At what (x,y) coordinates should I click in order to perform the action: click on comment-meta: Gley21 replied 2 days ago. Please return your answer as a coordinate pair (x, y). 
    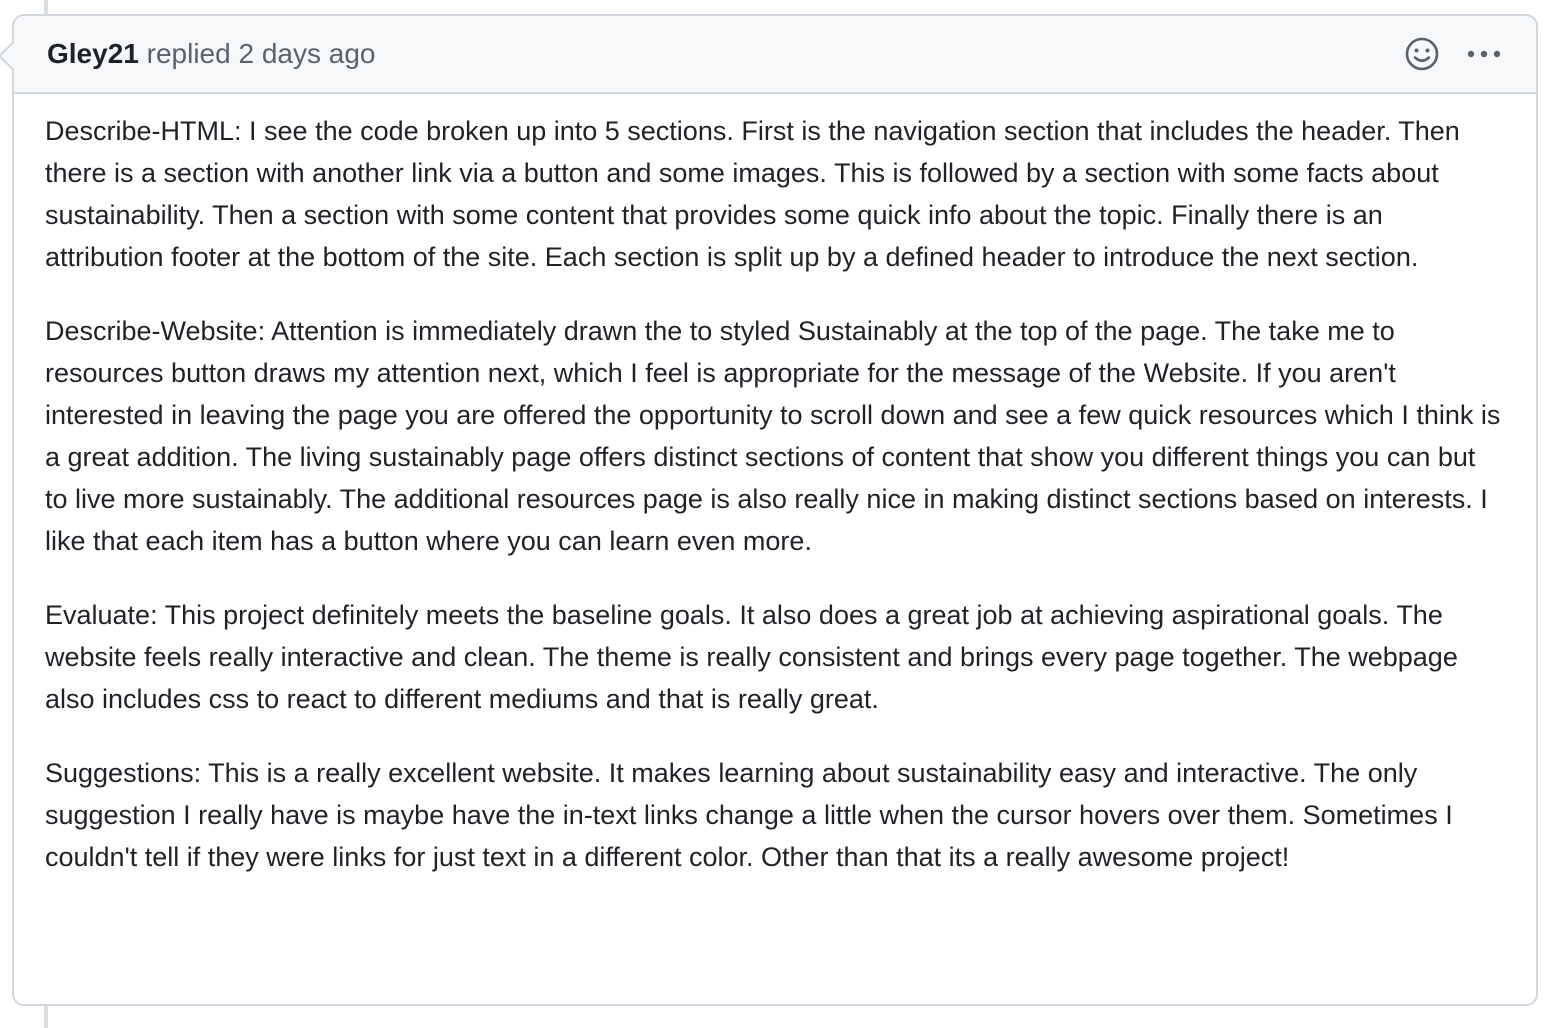
    Looking at the image, I should click on (211, 54).